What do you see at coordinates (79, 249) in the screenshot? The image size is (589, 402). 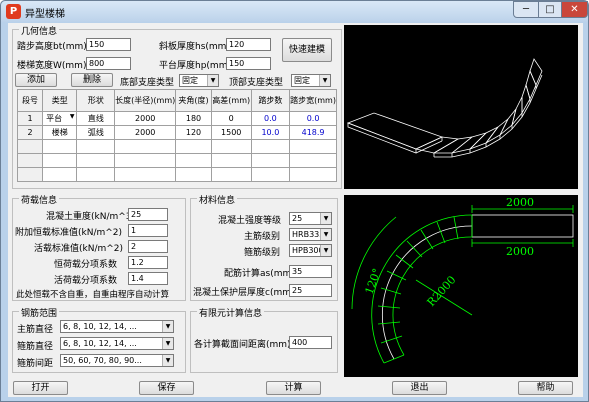 I see `live-load-label: 活载标准值(kN/m^2)` at bounding box center [79, 249].